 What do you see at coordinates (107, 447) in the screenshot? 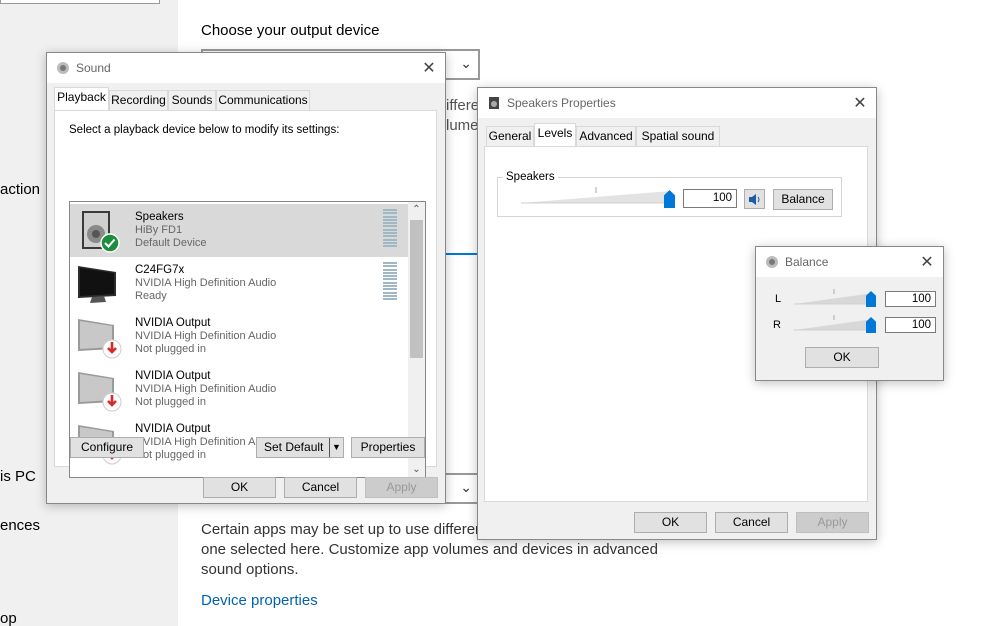
I see `configure-button: Configure` at bounding box center [107, 447].